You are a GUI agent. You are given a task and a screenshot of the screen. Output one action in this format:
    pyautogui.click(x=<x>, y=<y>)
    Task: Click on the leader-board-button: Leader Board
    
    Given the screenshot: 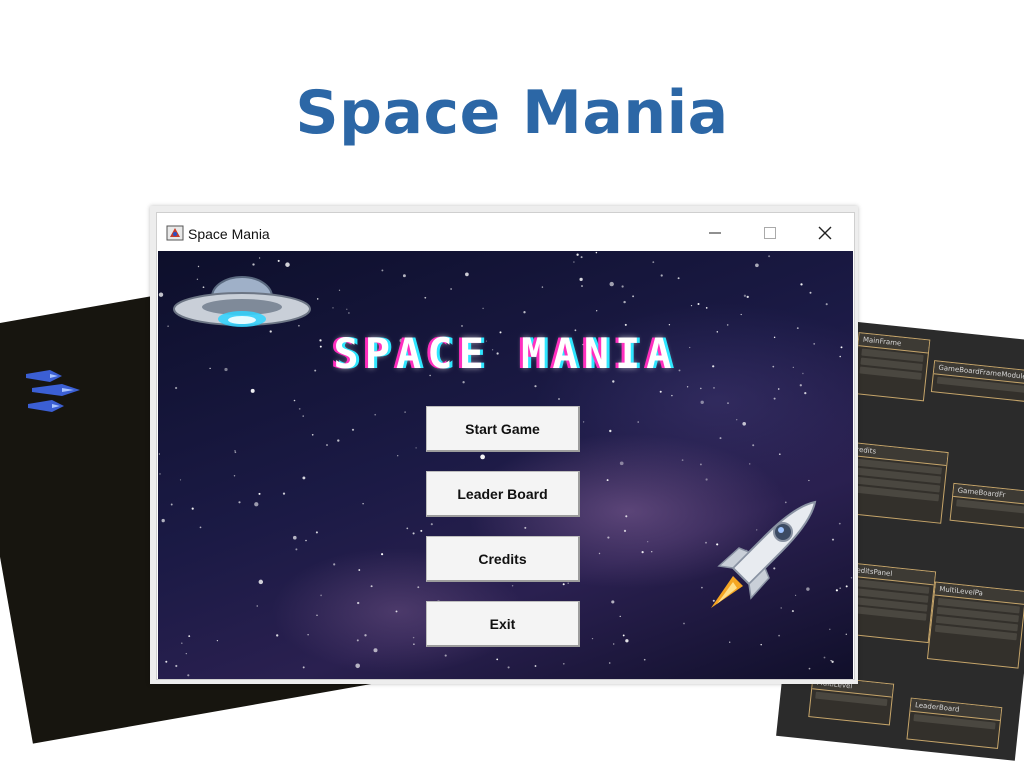 What is the action you would take?
    pyautogui.click(x=503, y=494)
    